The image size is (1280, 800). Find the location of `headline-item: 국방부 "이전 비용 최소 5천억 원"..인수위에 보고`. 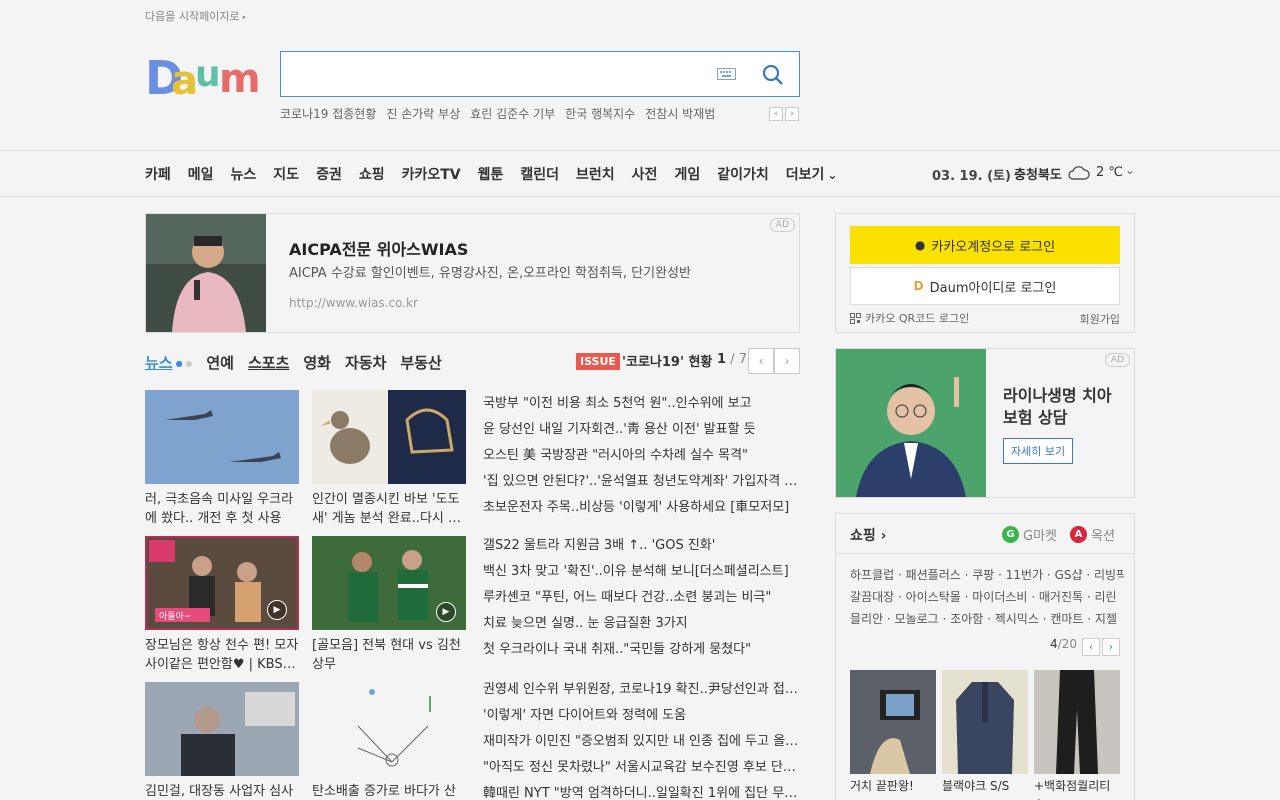

headline-item: 국방부 "이전 비용 최소 5천억 원"..인수위에 보고 is located at coordinates (641, 404).